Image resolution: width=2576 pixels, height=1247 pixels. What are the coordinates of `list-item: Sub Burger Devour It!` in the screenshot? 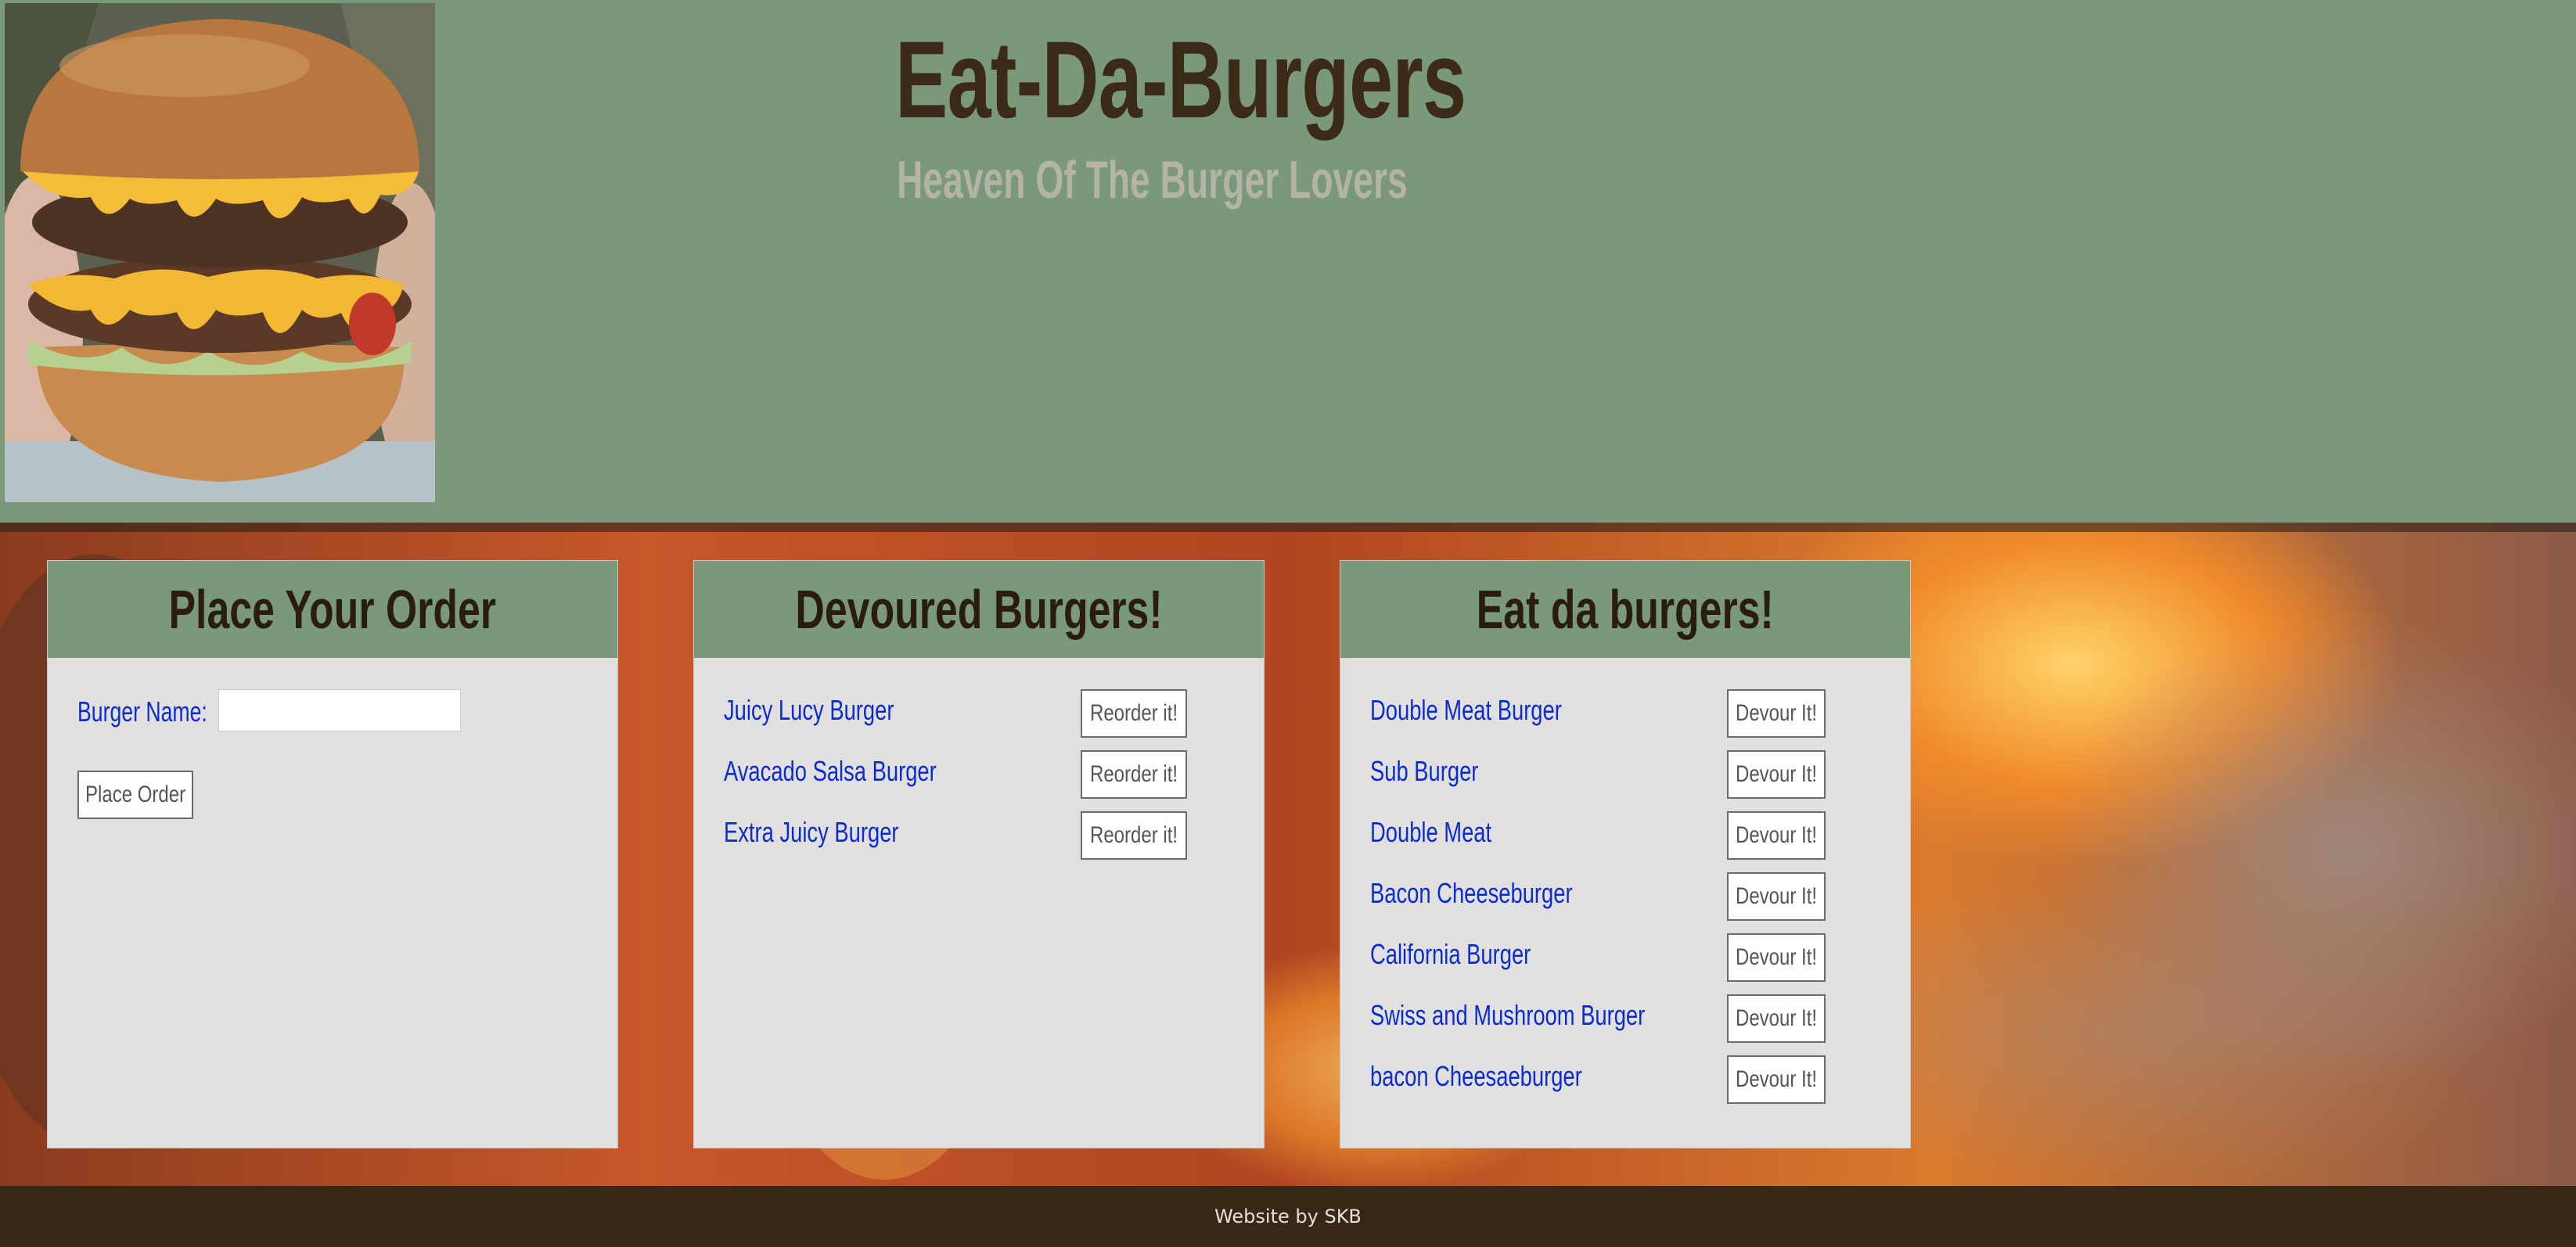 It's located at (1628, 775).